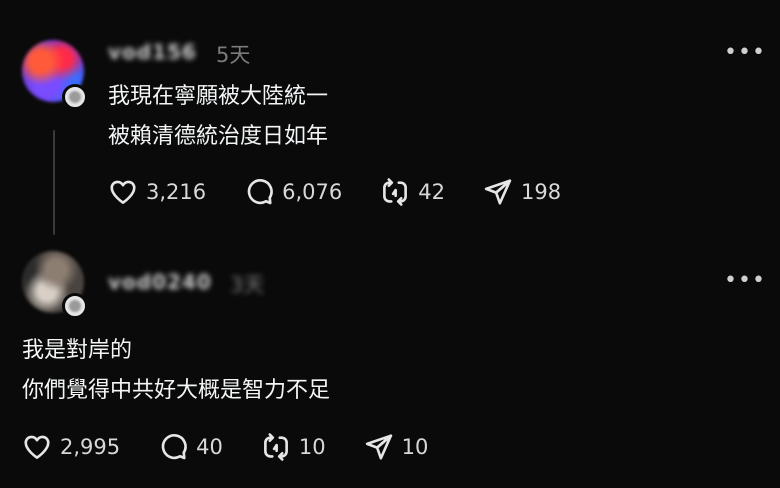  Describe the element at coordinates (218, 117) in the screenshot. I see `post-text: 我現在寧願被大陸統一 被賴清德統治度日如年` at that location.